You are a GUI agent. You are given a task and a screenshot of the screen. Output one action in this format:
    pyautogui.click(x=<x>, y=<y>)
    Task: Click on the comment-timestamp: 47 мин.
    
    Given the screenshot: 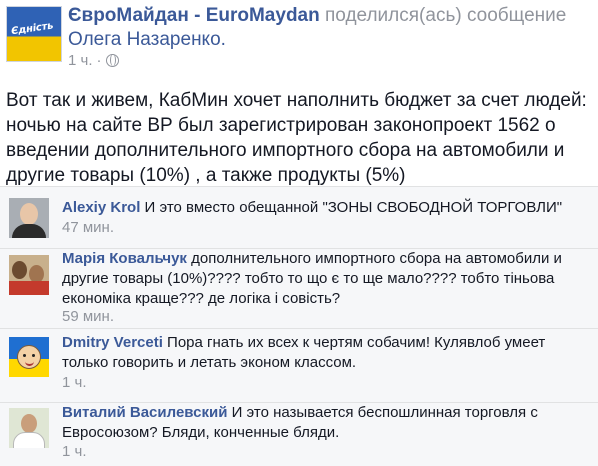 What is the action you would take?
    pyautogui.click(x=88, y=227)
    